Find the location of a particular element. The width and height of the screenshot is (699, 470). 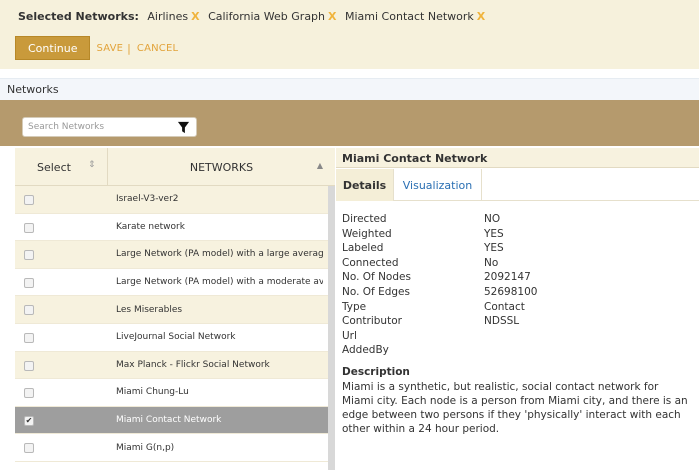

filter-band is located at coordinates (349, 123).